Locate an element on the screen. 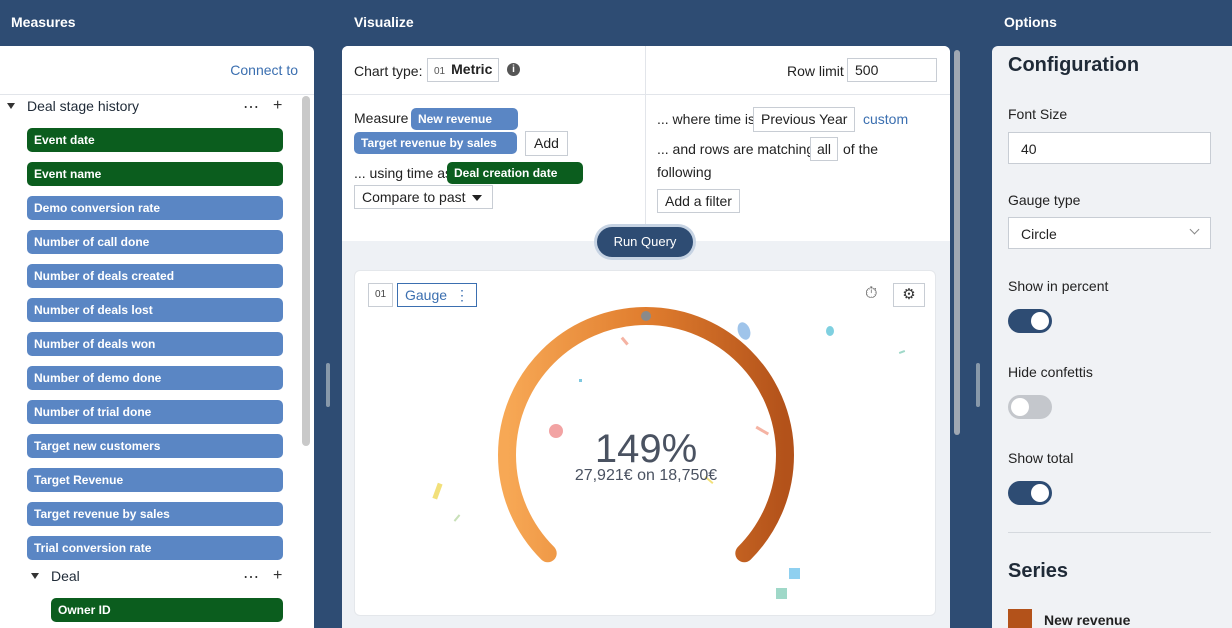 Image resolution: width=1232 pixels, height=628 pixels. measure-item: Number of deals won is located at coordinates (155, 344).